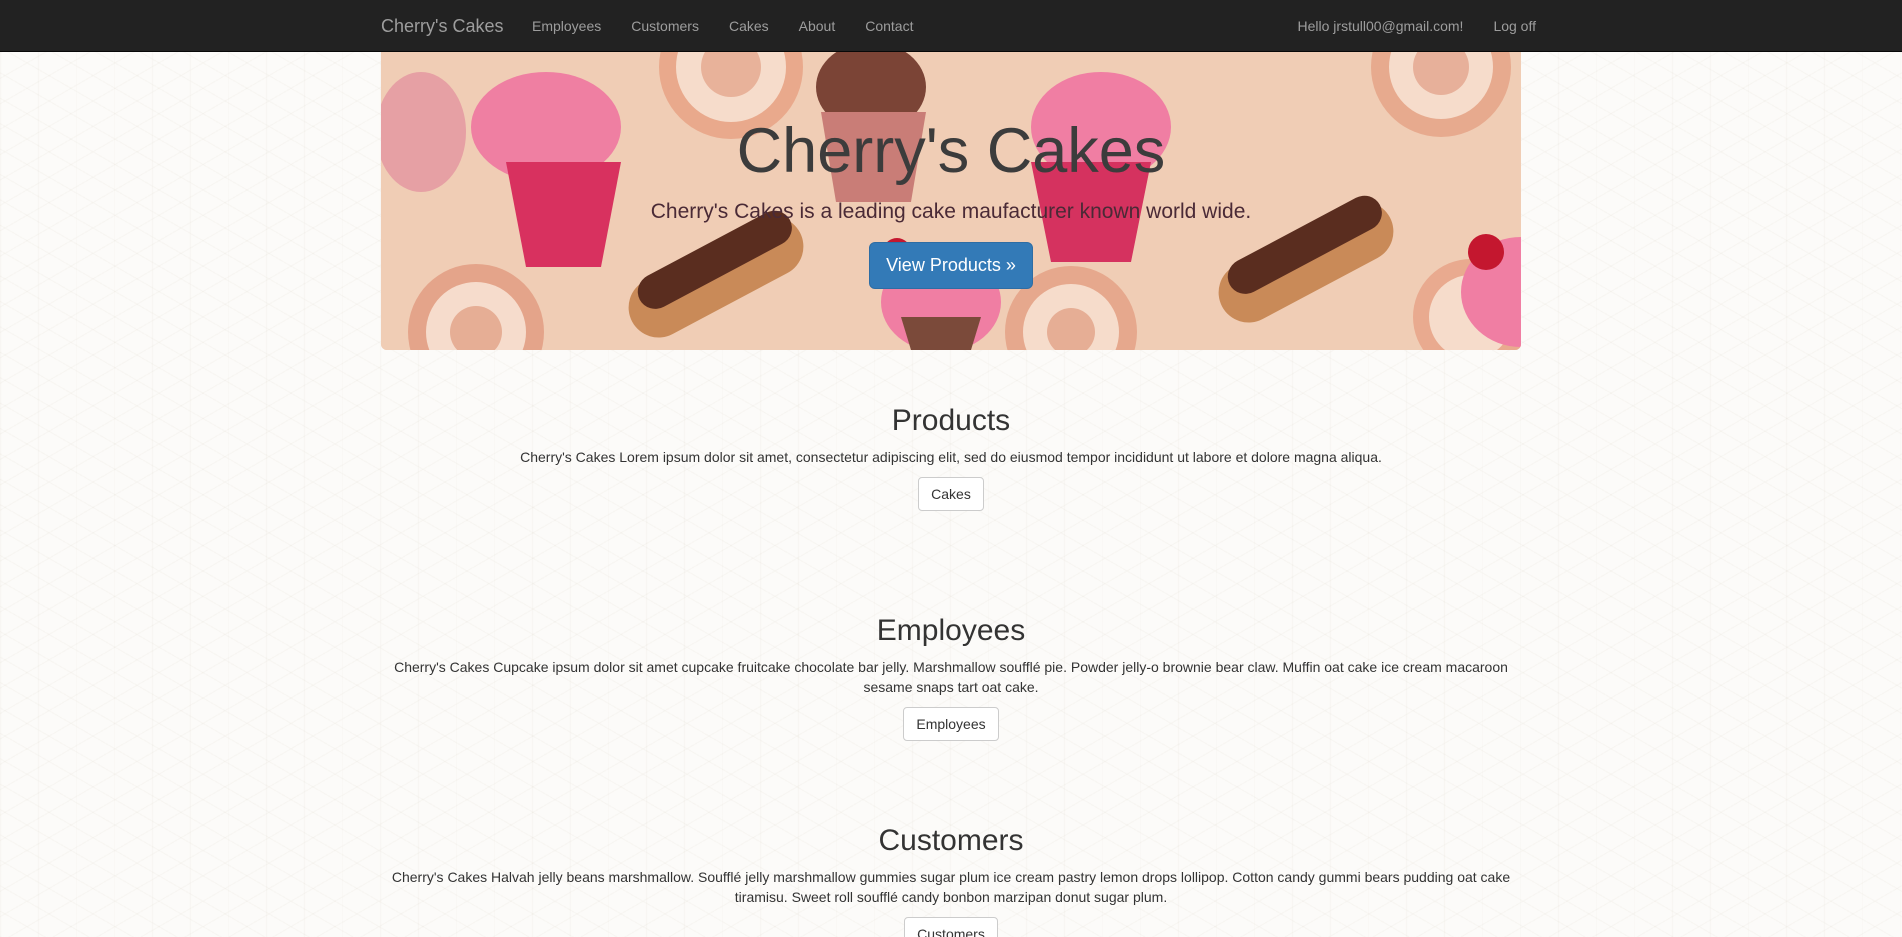 The width and height of the screenshot is (1902, 937). Describe the element at coordinates (951, 265) in the screenshot. I see `view-products-button: View Products »` at that location.